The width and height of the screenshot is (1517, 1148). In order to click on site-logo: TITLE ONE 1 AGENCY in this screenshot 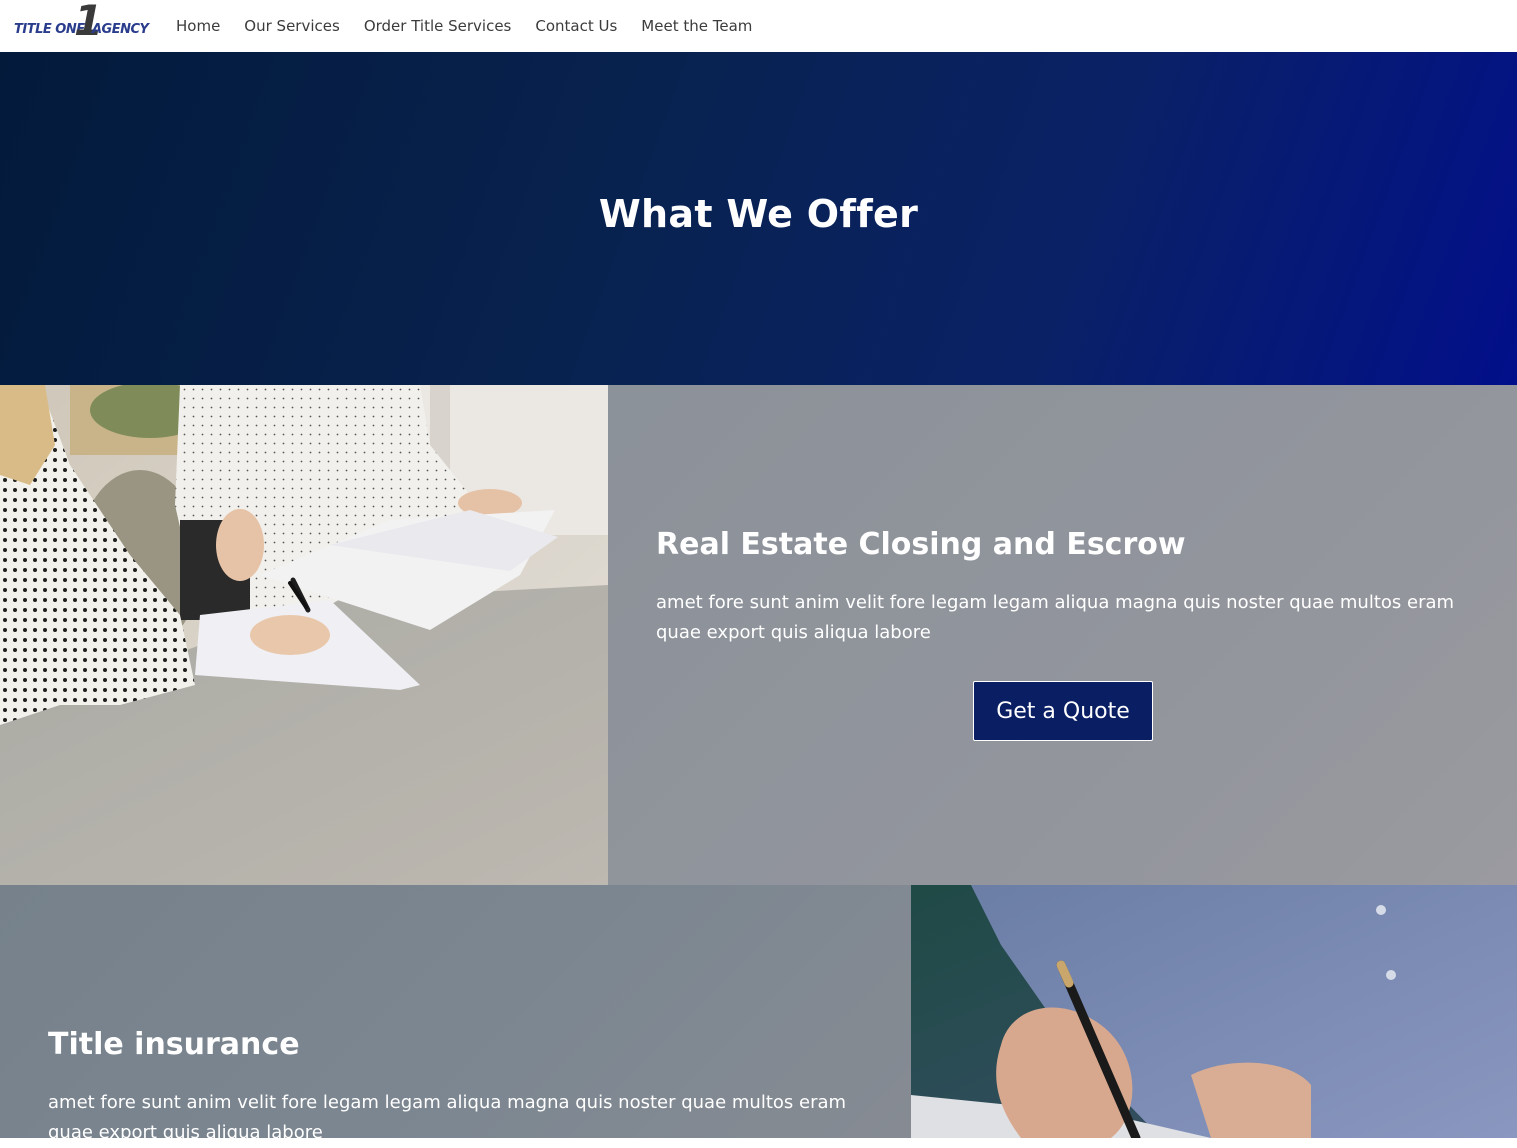, I will do `click(84, 24)`.